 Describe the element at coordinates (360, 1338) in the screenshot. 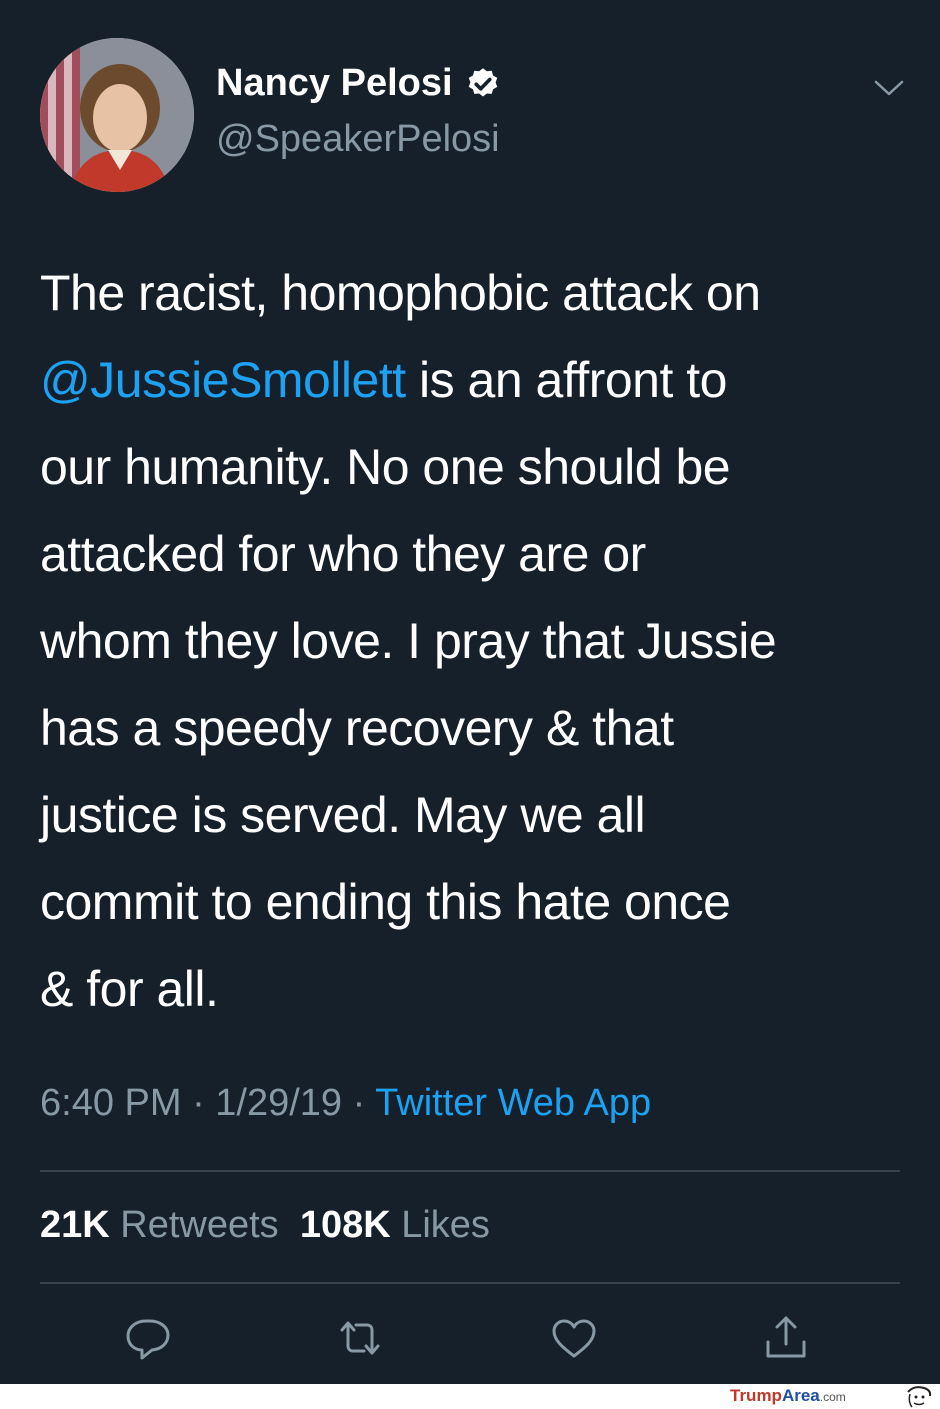

I see `retweet-icon` at that location.